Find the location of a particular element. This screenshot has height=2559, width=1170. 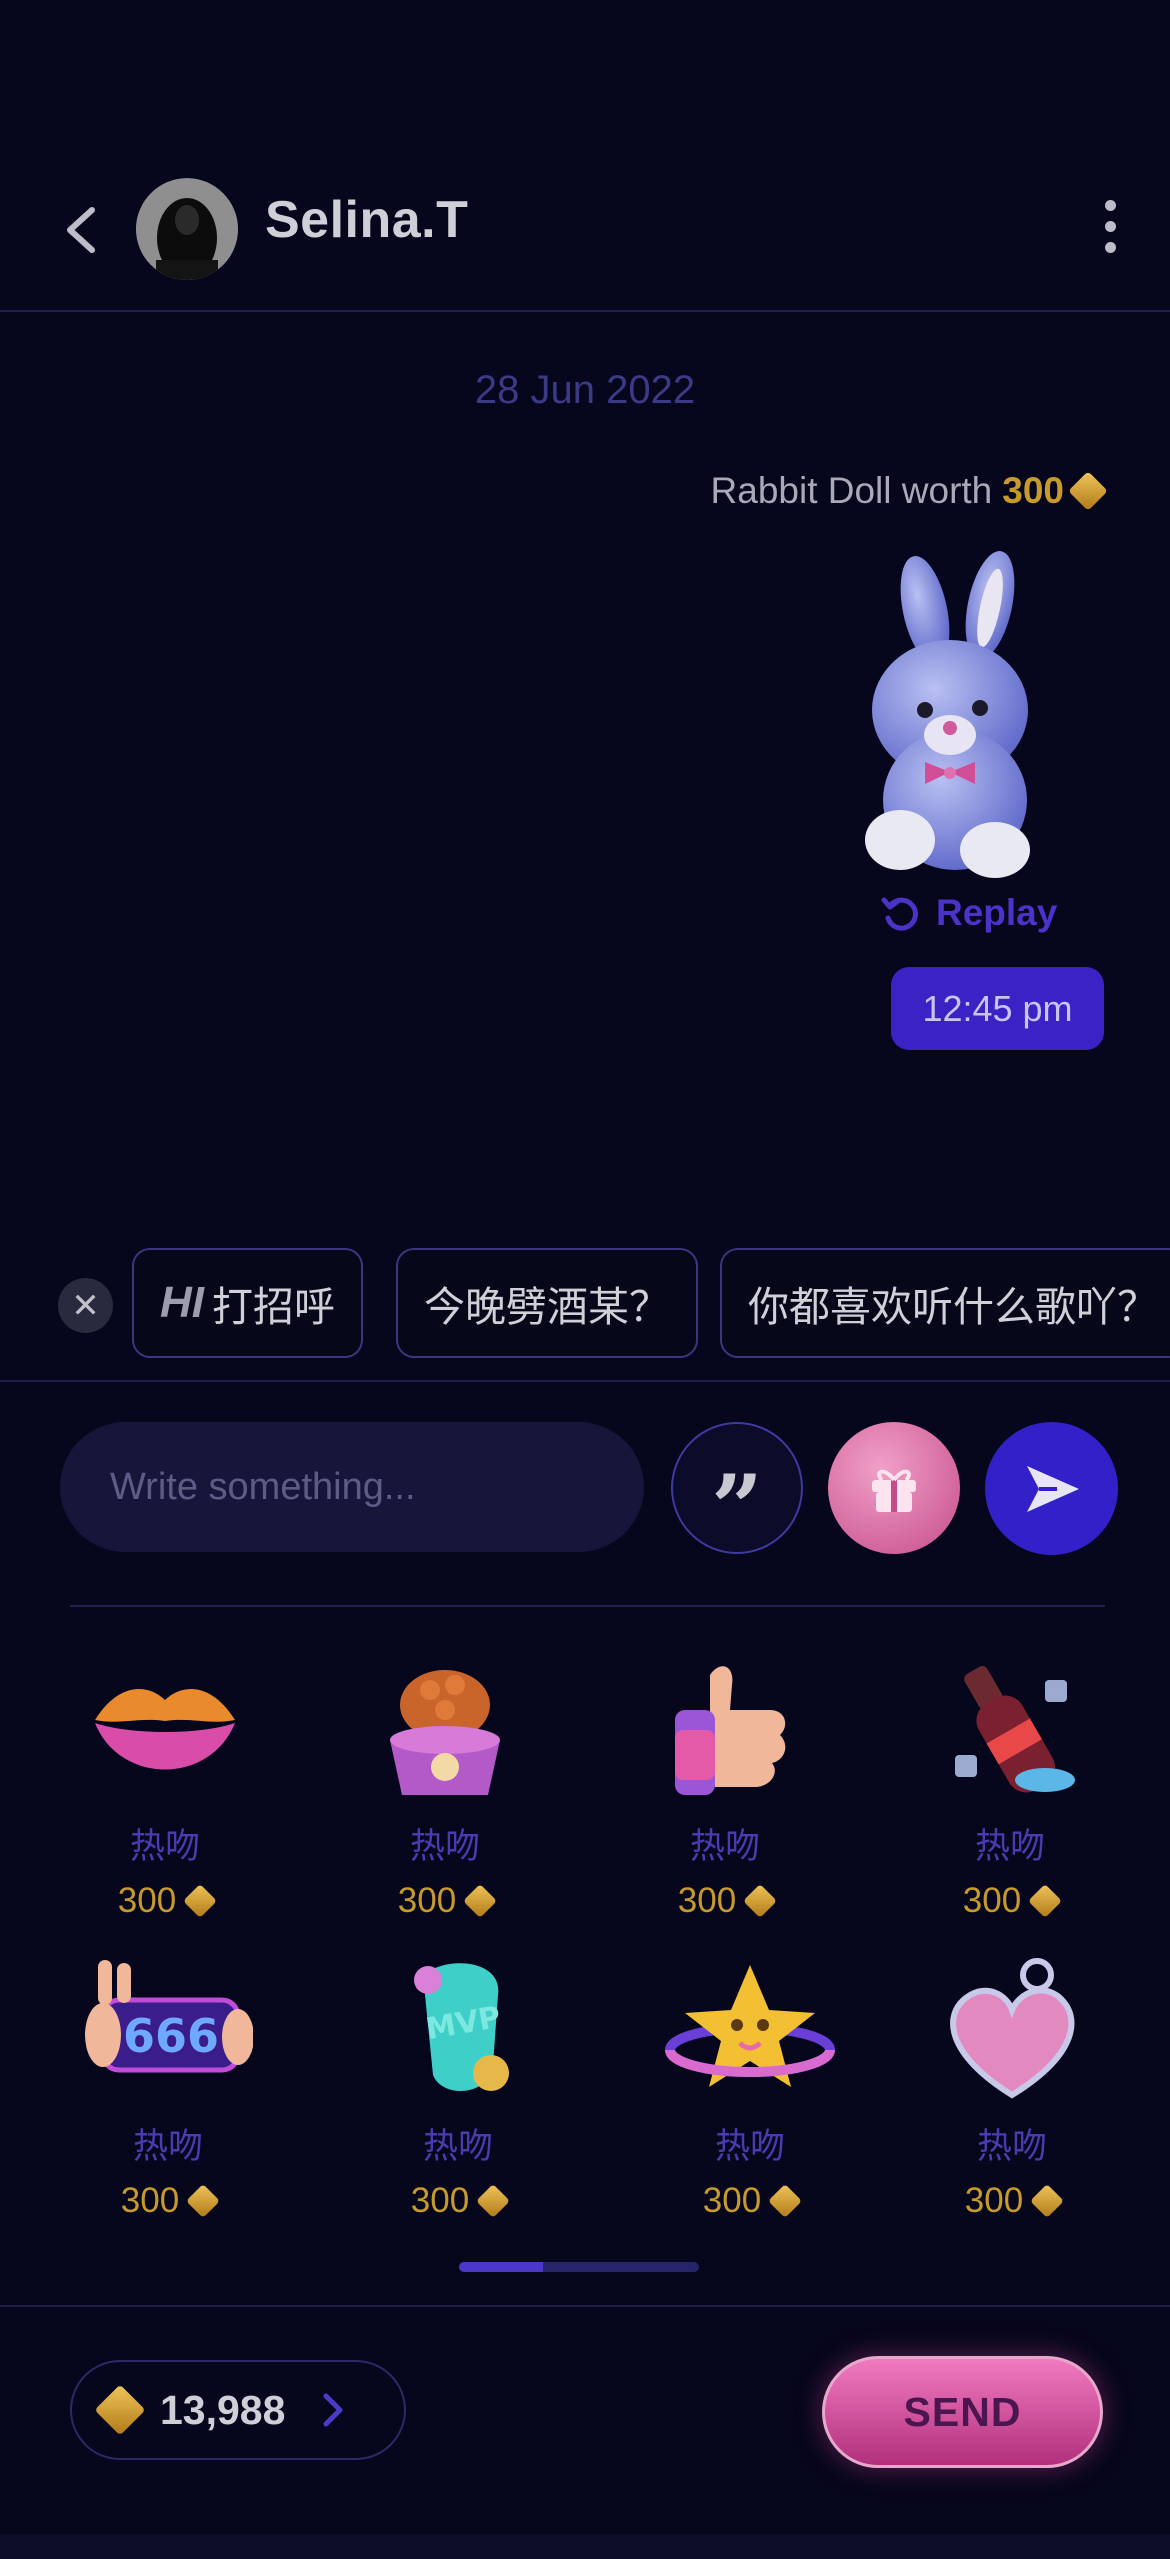

close-icon: ✕ is located at coordinates (85, 1305).